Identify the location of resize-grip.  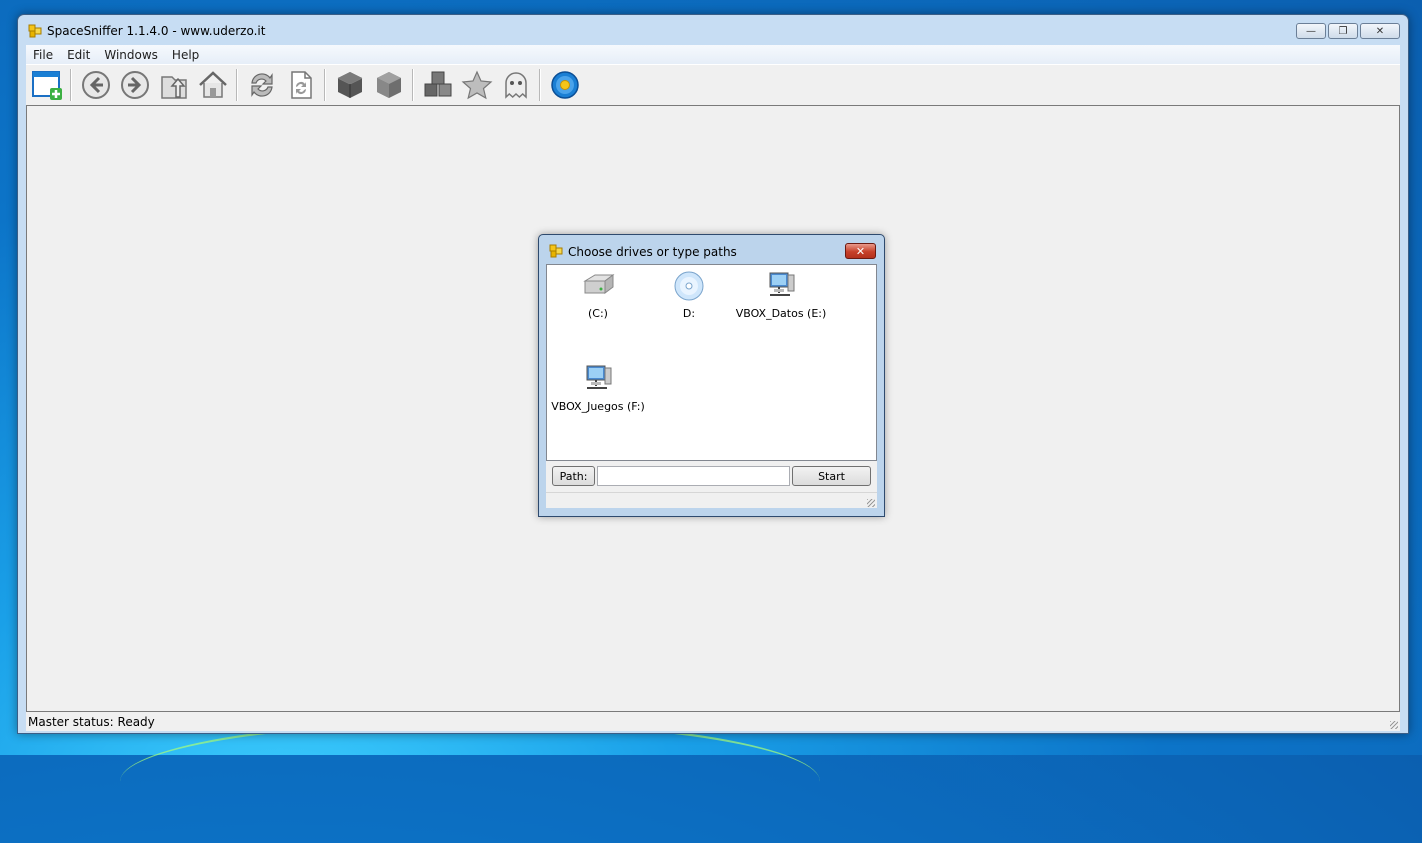
(1394, 725).